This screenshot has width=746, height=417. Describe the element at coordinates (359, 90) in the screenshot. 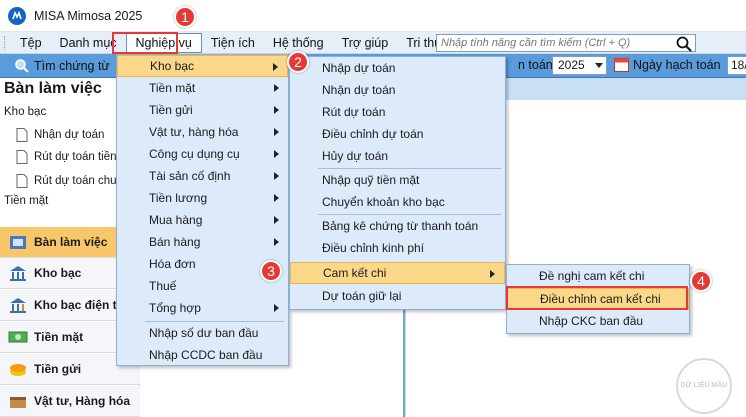

I see `menu-item-label: Nhận dự toán` at that location.